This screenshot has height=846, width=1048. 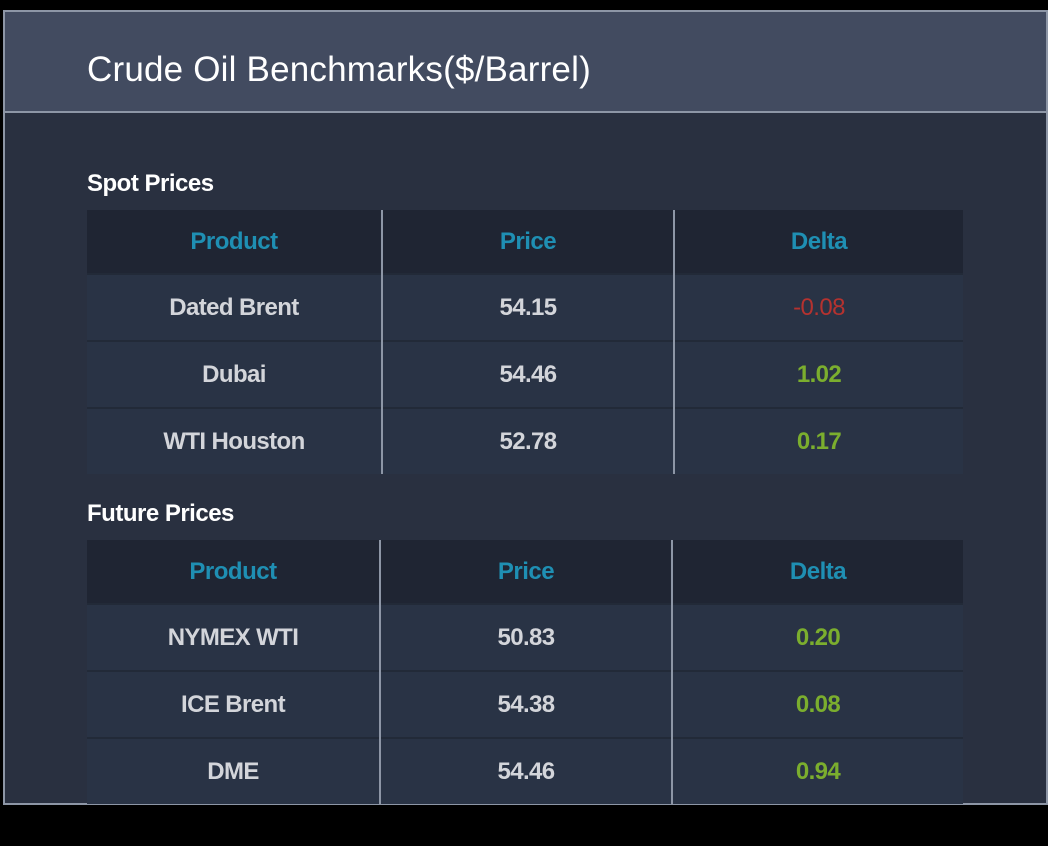 What do you see at coordinates (233, 637) in the screenshot?
I see `product-cell: NYMEX WTI` at bounding box center [233, 637].